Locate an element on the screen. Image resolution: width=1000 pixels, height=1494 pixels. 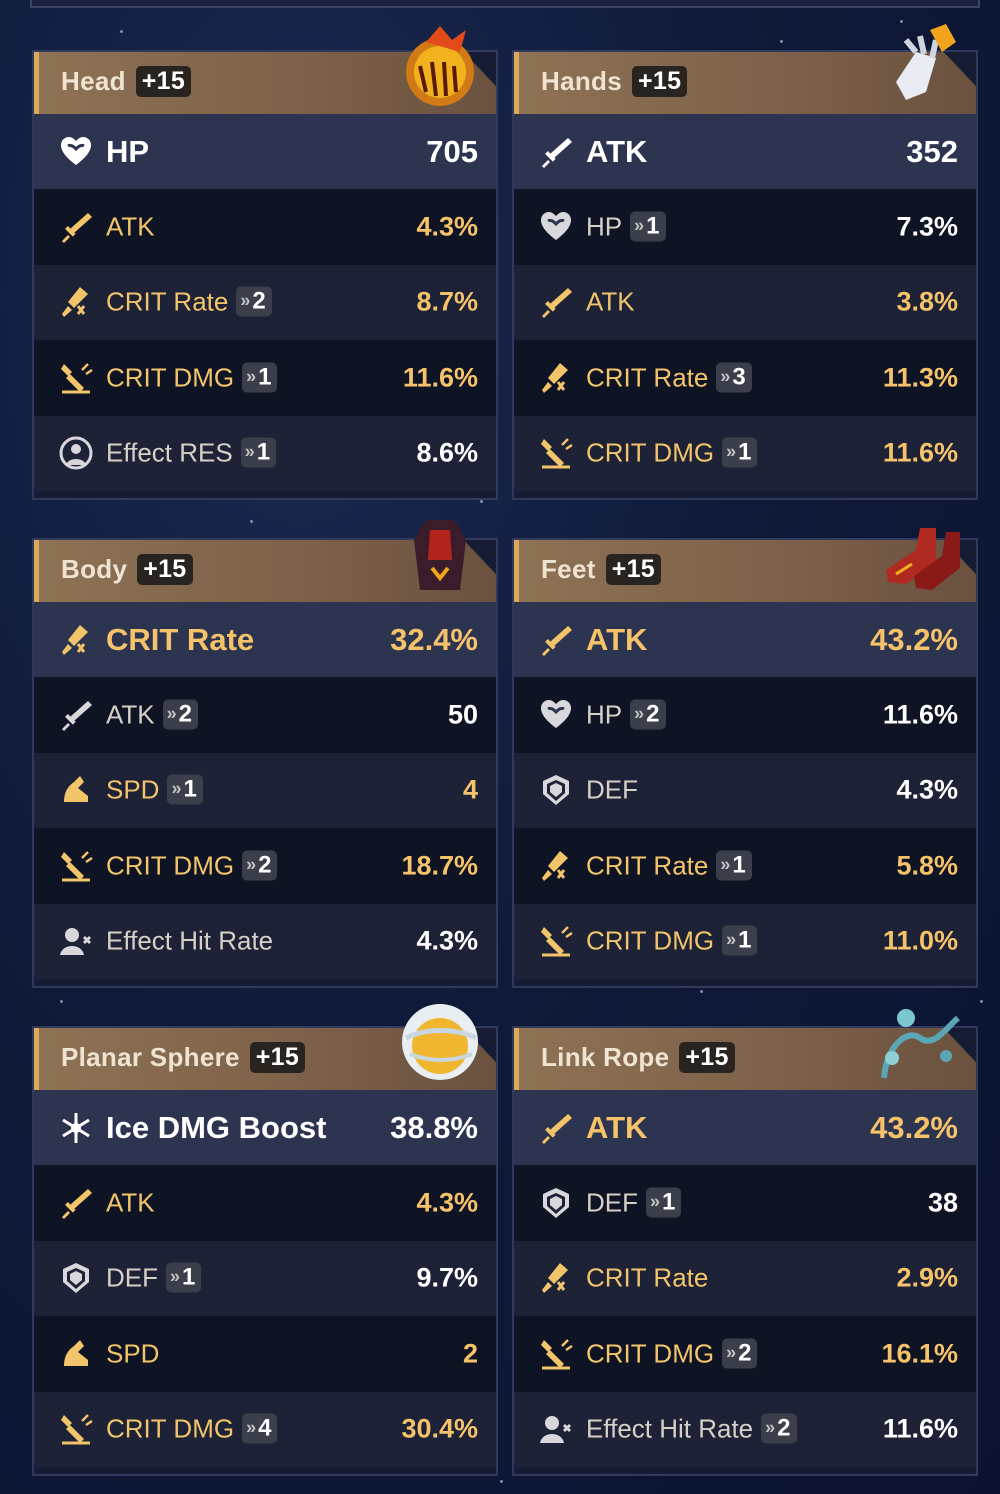
substat-row: CRIT DMG »2 18.7% is located at coordinates (265, 866).